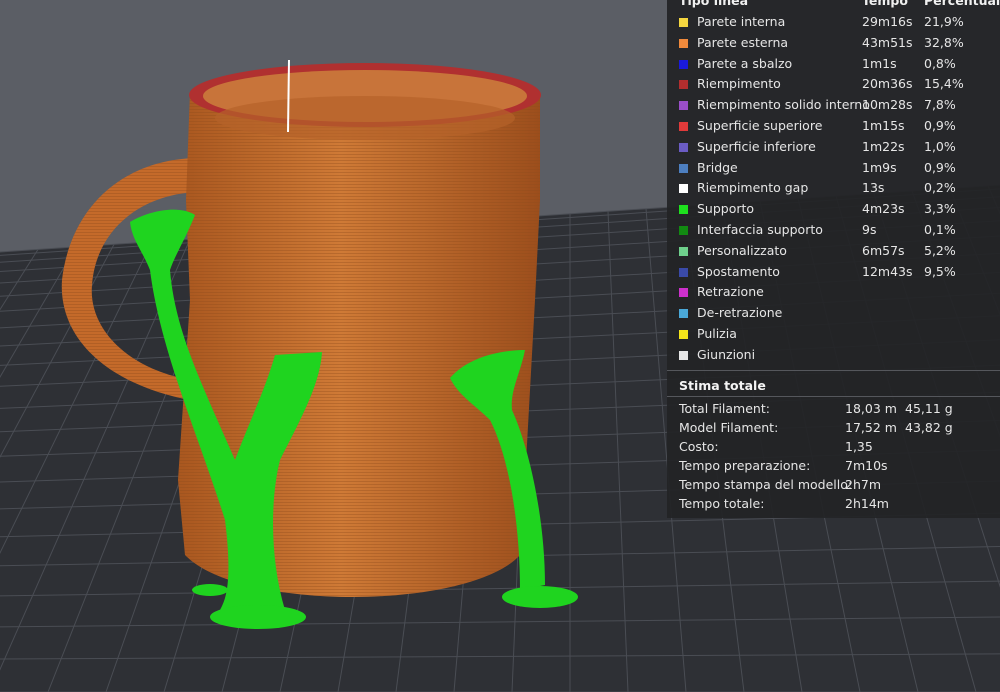 The height and width of the screenshot is (692, 1000). What do you see at coordinates (745, 63) in the screenshot?
I see `legend-row-label: Parete a sbalzo` at bounding box center [745, 63].